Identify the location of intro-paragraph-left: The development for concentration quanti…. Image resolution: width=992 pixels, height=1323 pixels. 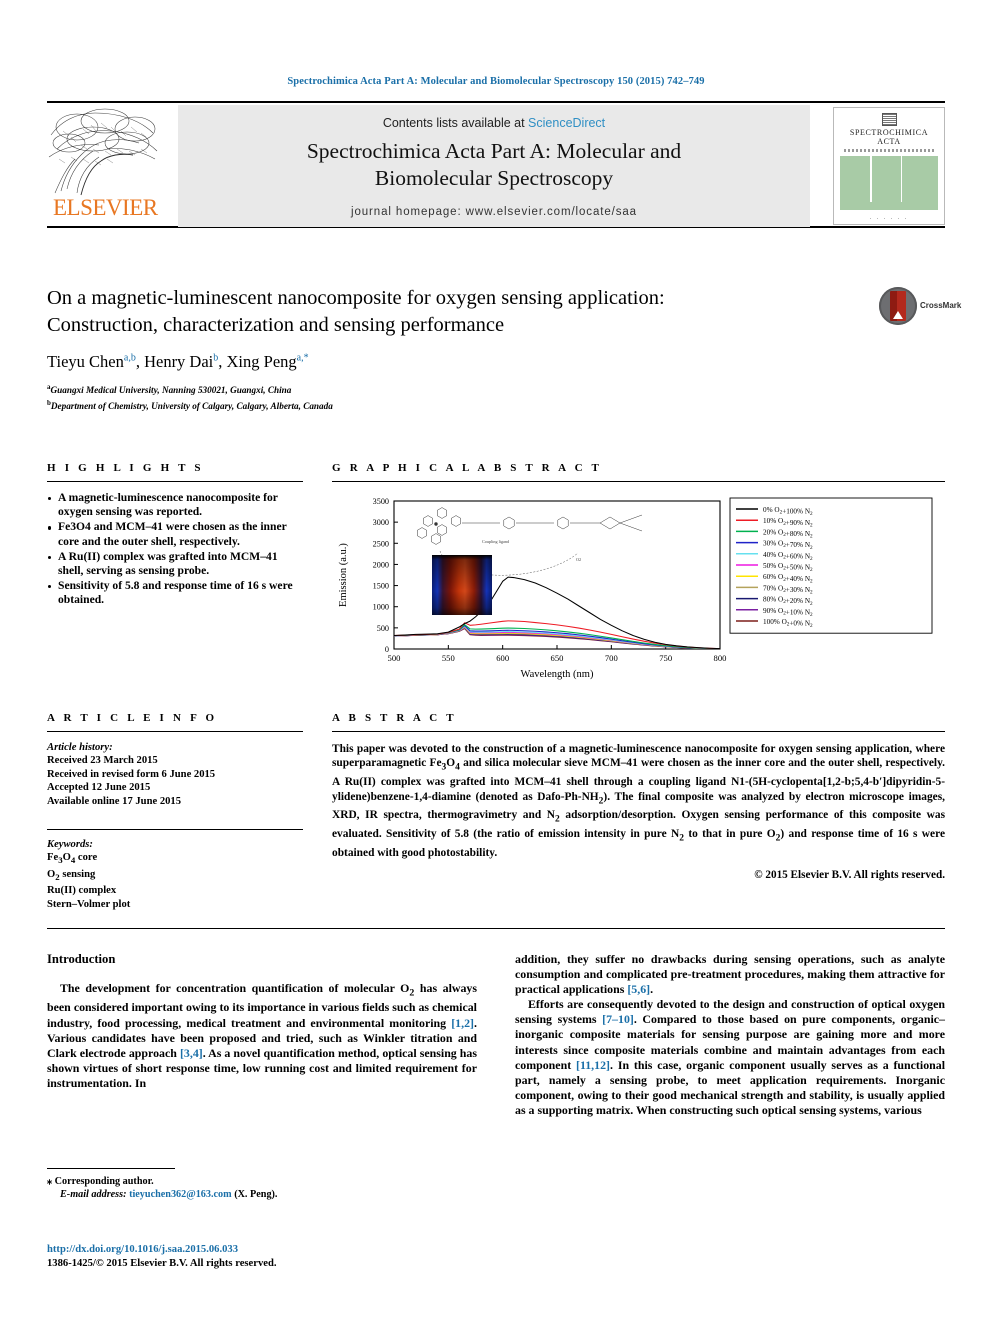
(262, 1035).